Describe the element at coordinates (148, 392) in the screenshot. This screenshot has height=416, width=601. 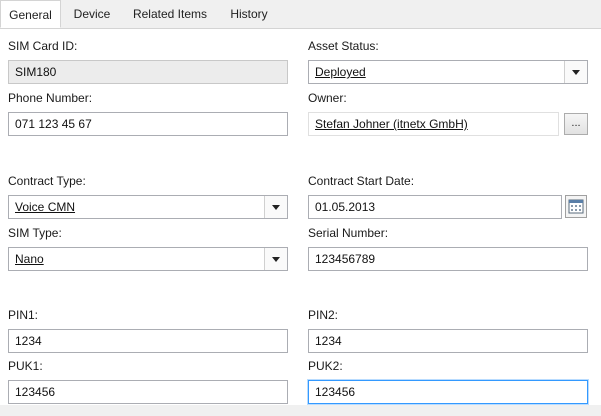
I see `puk1-field: 123456` at that location.